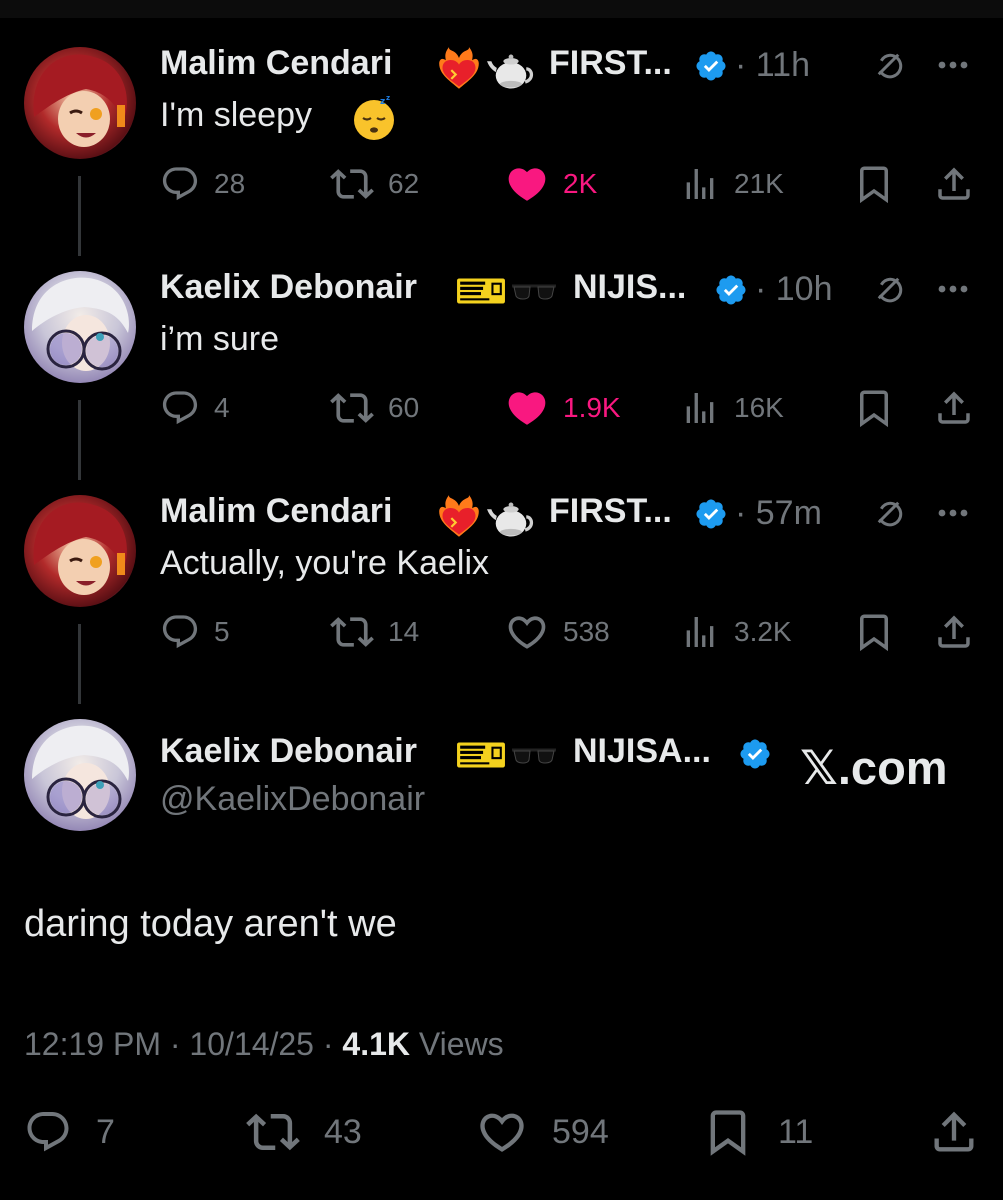 The image size is (1003, 1200). What do you see at coordinates (501, 9) in the screenshot?
I see `top-bar` at bounding box center [501, 9].